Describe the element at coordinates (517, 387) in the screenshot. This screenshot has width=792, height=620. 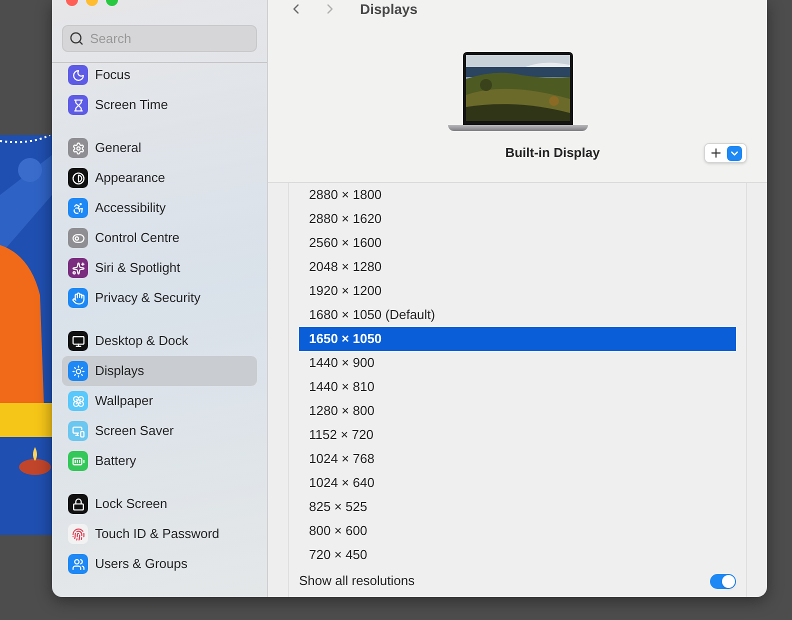
I see `resolution-option: 1440 × 810` at that location.